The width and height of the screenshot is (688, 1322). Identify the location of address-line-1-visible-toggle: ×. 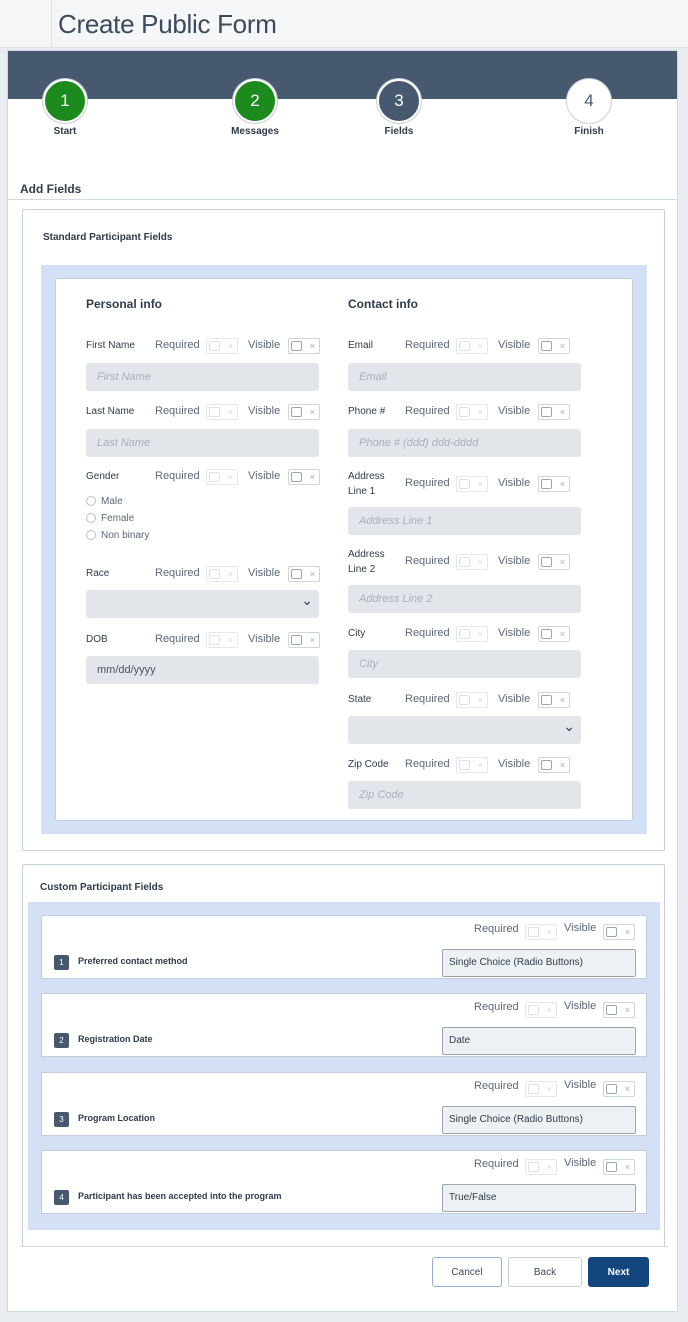
(554, 484).